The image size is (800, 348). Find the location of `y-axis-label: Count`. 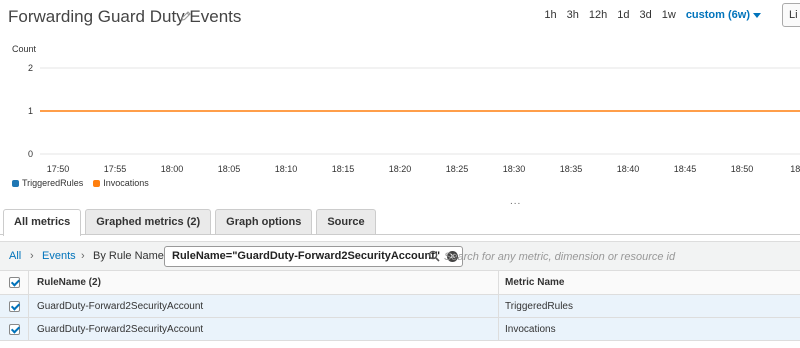

y-axis-label: Count is located at coordinates (24, 49).